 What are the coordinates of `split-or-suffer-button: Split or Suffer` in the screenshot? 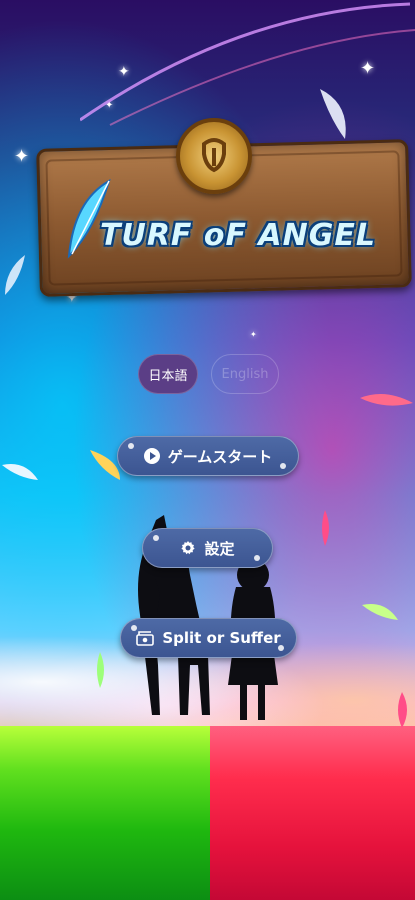 It's located at (208, 638).